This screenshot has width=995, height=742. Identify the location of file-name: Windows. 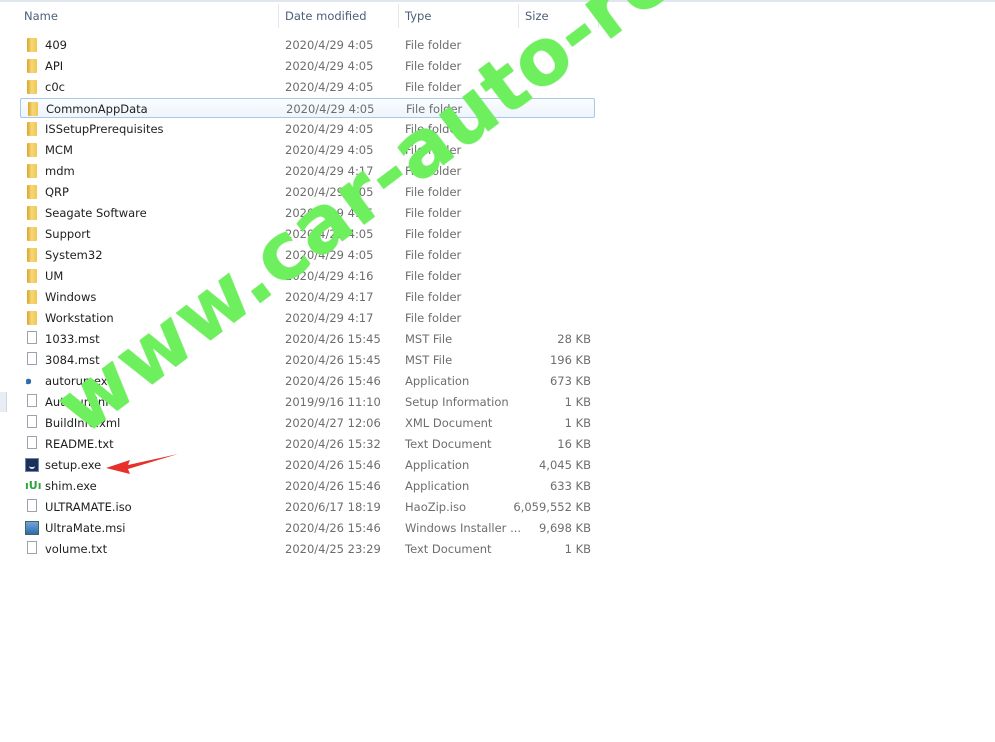
(71, 297).